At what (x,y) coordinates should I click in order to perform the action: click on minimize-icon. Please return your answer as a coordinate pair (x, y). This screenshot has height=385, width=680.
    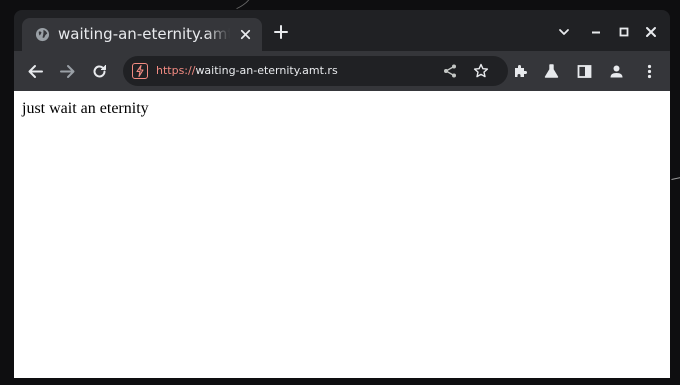
    Looking at the image, I should click on (596, 31).